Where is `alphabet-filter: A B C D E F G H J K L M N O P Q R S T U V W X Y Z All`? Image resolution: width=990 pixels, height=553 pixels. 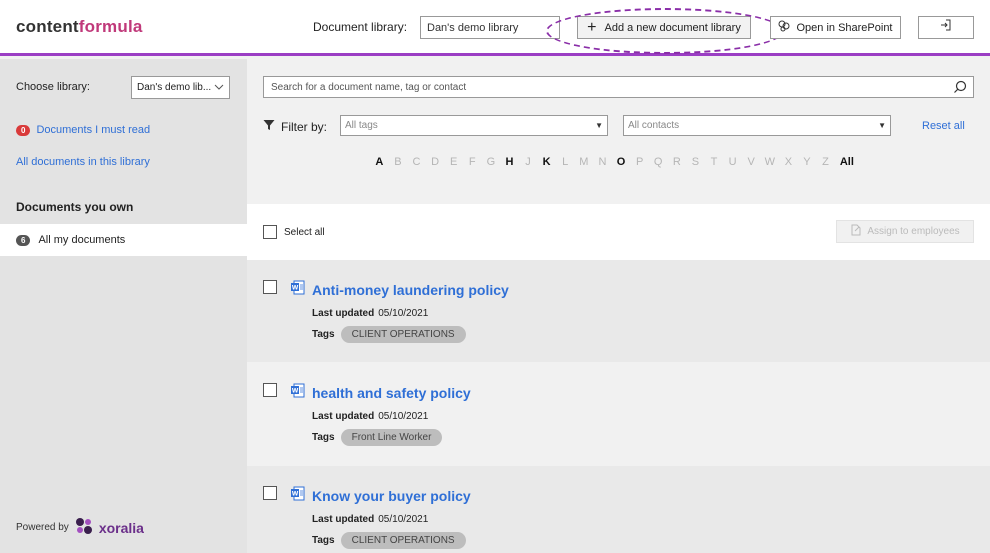 alphabet-filter: A B C D E F G H J K L M N O P Q R S T U V W X Y Z All is located at coordinates (620, 162).